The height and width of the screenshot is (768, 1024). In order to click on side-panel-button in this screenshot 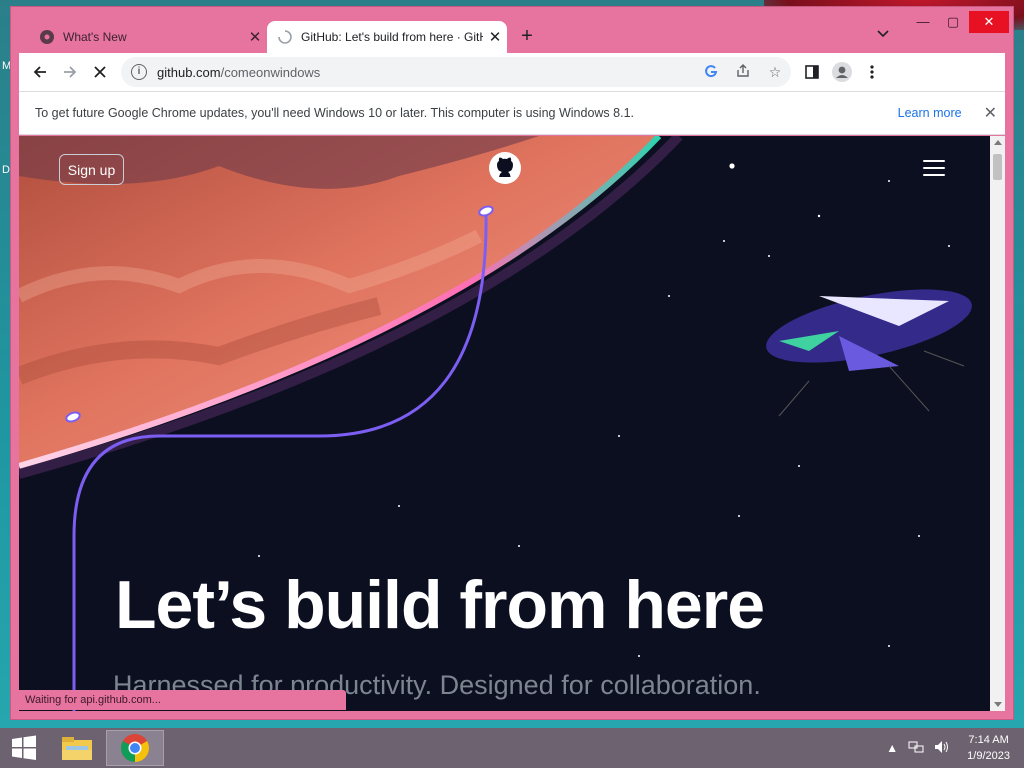, I will do `click(812, 72)`.